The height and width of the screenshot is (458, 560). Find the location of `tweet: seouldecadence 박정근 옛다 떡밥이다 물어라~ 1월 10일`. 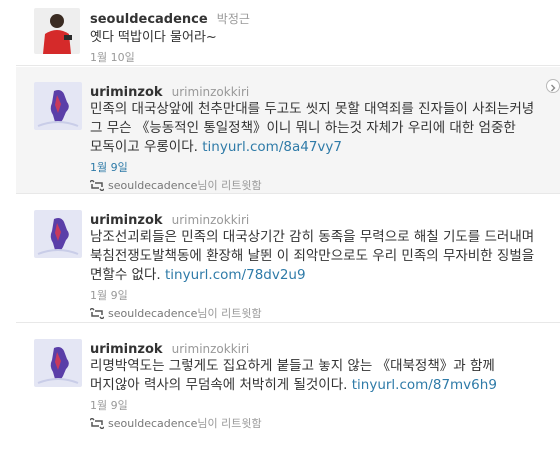

tweet: seouldecadence 박정근 옛다 떡밥이다 물어라~ 1월 10일 is located at coordinates (288, 33).